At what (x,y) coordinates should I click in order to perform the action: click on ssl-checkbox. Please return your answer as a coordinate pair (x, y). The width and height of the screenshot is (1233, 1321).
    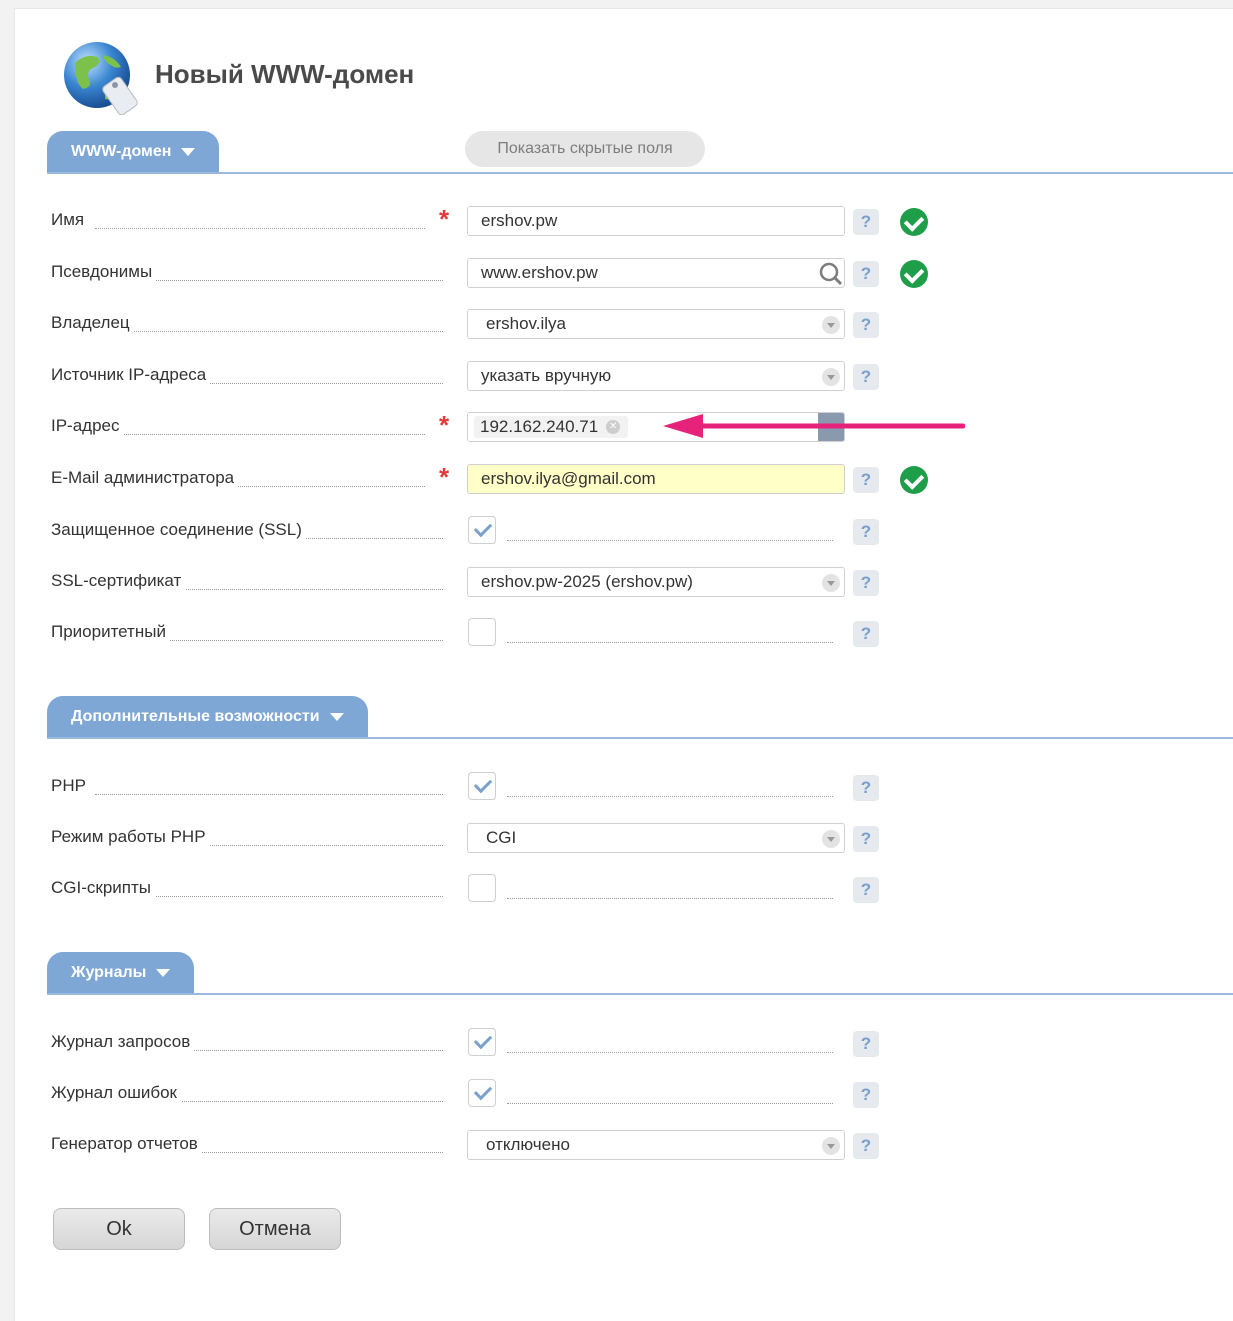
    Looking at the image, I should click on (482, 530).